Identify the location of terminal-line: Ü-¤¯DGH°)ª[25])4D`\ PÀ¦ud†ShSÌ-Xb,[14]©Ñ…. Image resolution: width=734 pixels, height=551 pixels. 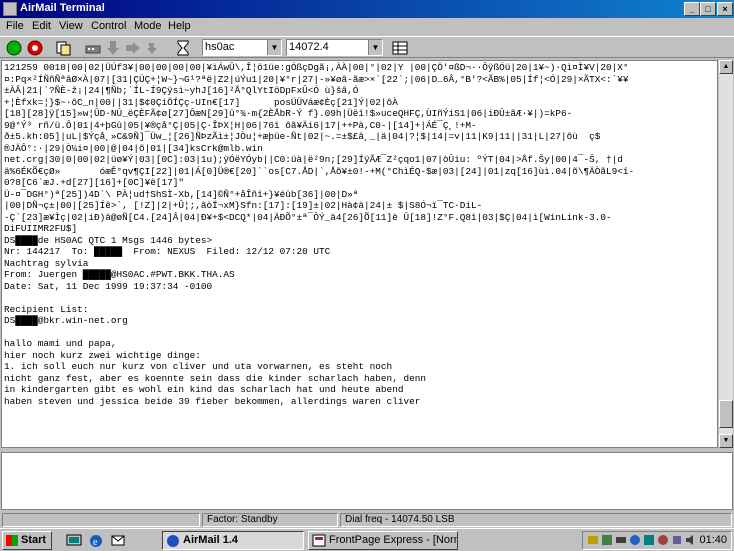
(181, 194).